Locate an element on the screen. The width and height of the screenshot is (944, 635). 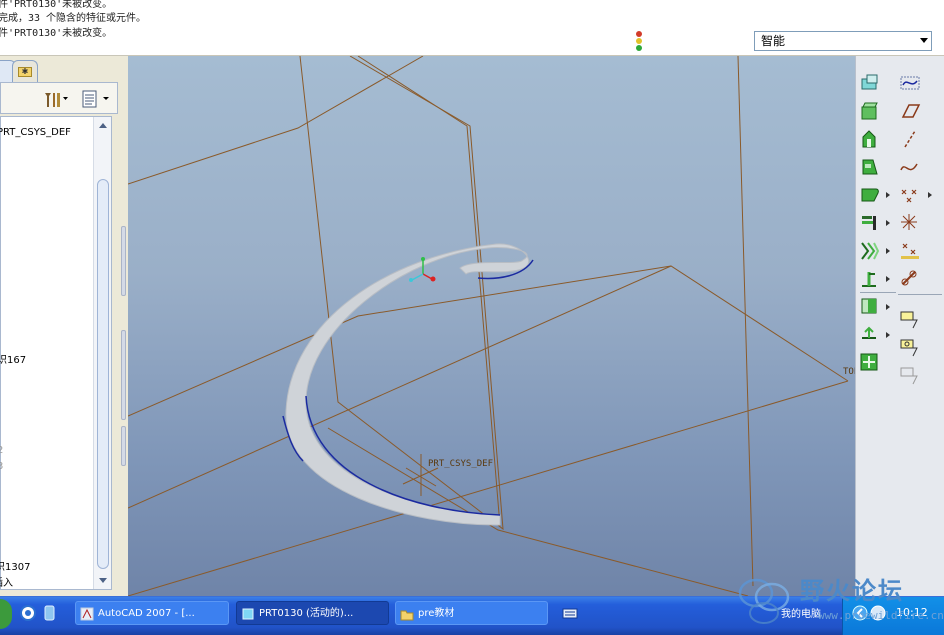
pattern-icon is located at coordinates (870, 251).